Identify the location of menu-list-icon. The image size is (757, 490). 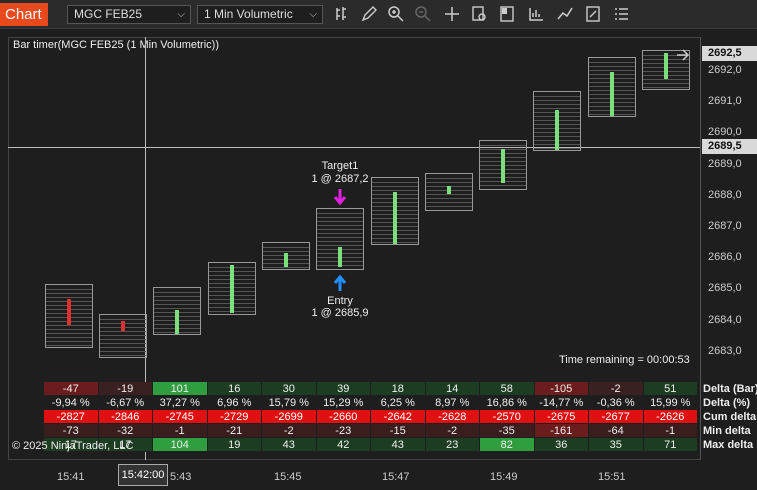
(621, 14).